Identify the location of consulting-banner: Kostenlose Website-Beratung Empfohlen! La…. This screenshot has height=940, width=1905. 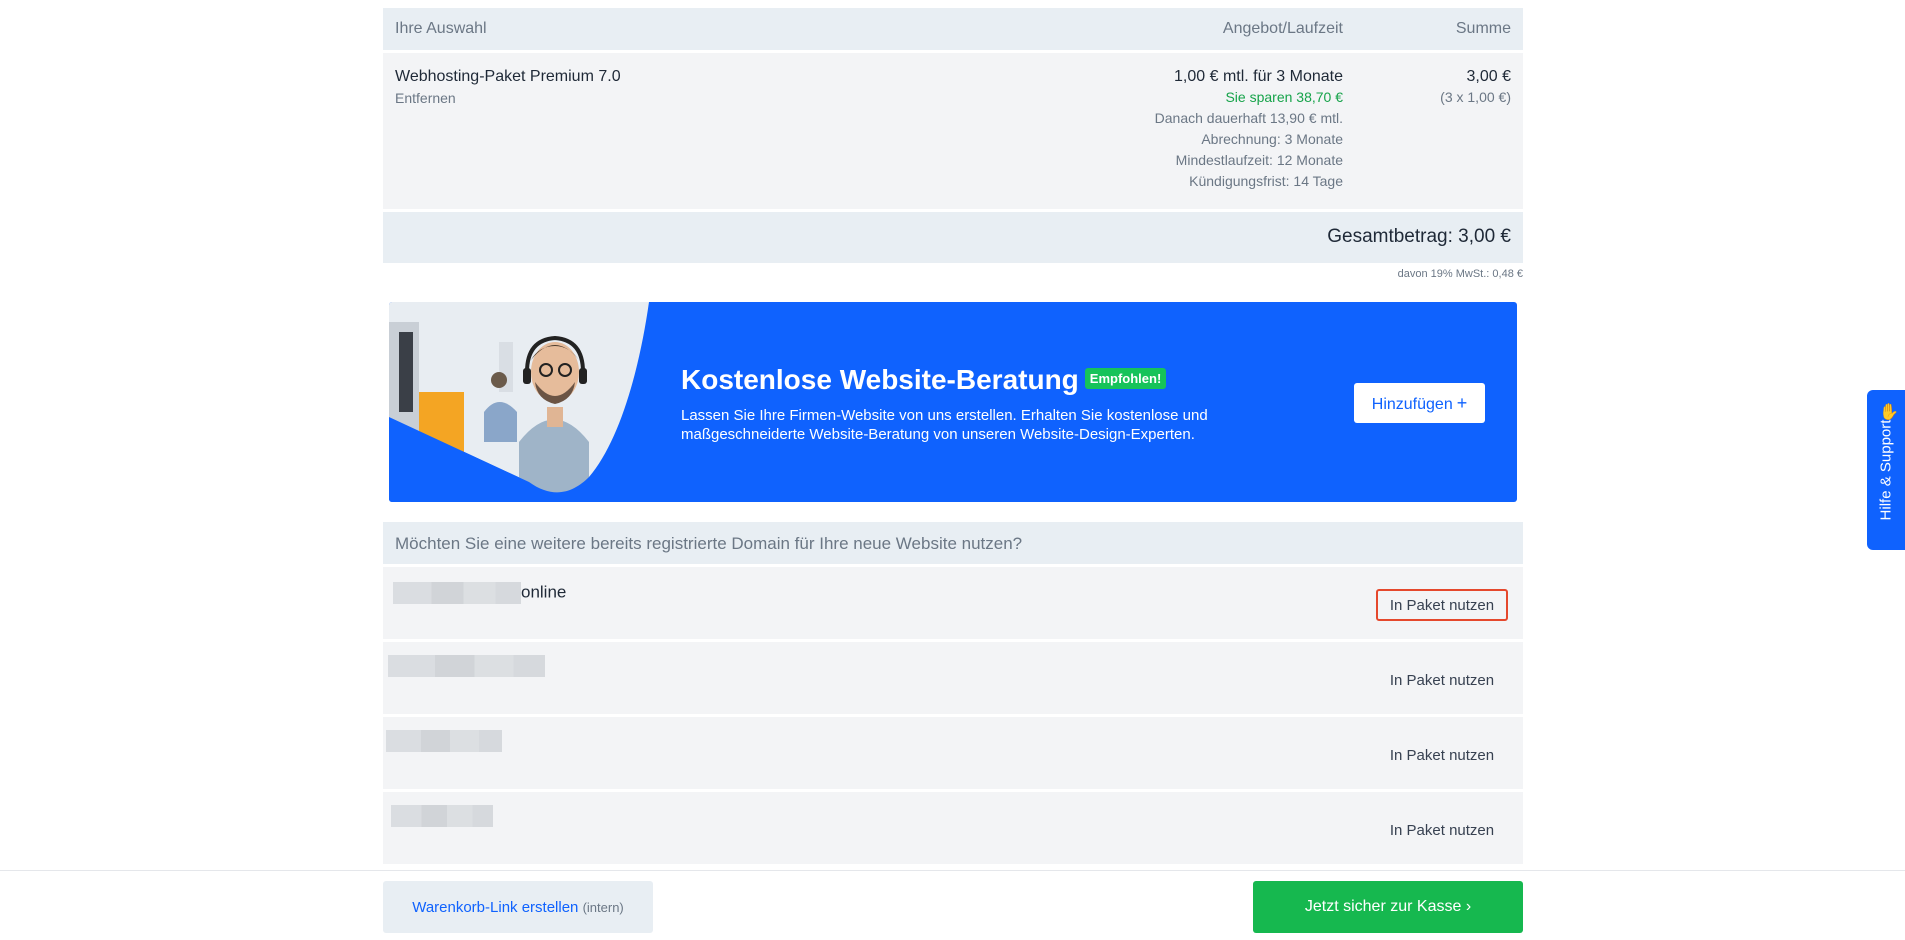
(953, 402).